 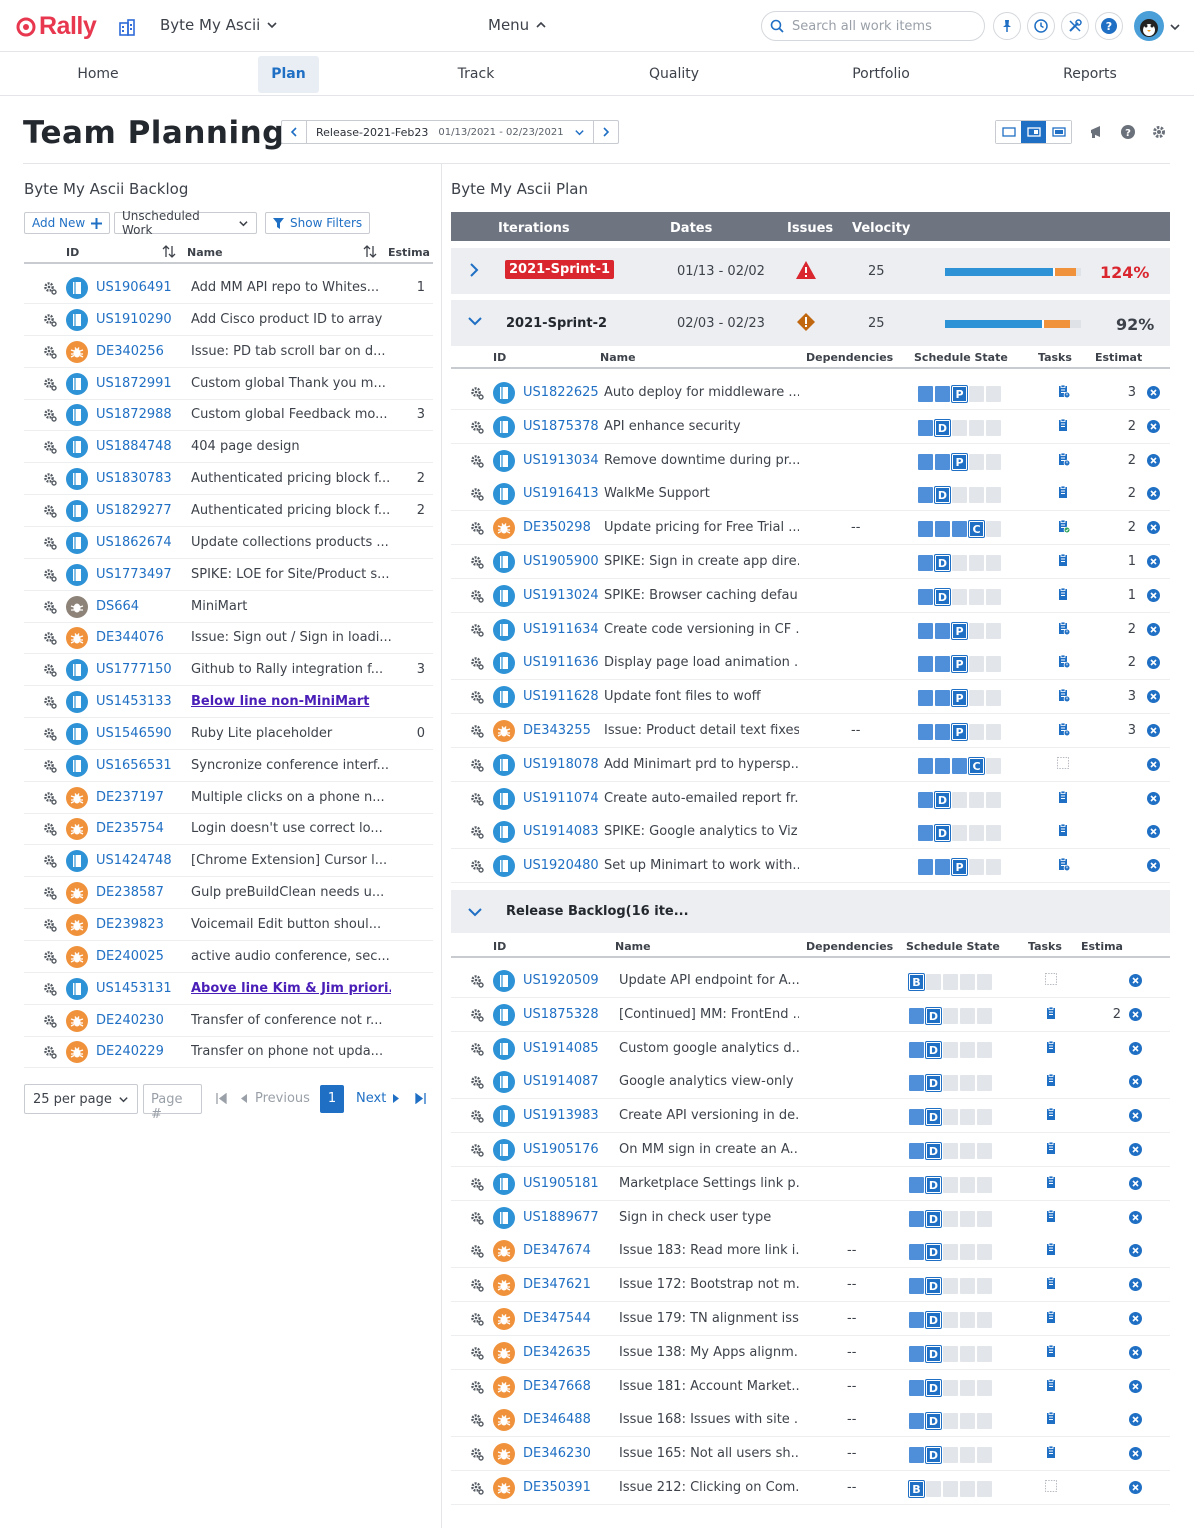 What do you see at coordinates (810, 981) in the screenshot?
I see `table-row: US1920509 Update API endpoint for A... B` at bounding box center [810, 981].